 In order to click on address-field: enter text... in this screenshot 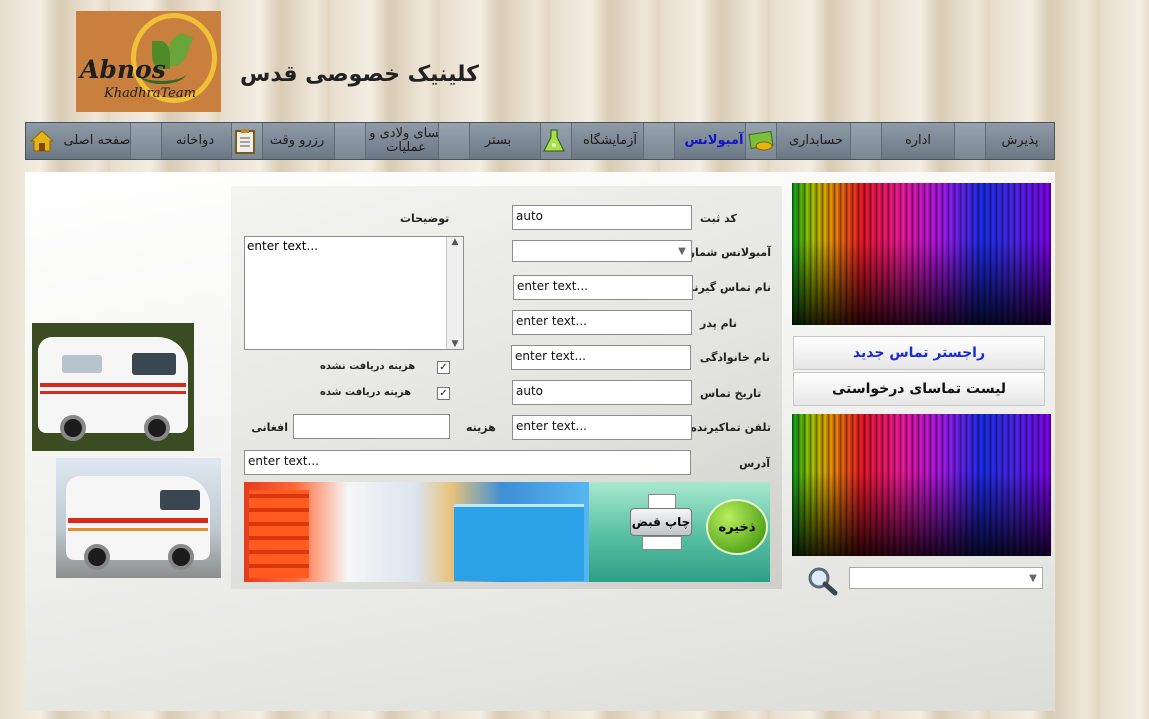, I will do `click(467, 462)`.